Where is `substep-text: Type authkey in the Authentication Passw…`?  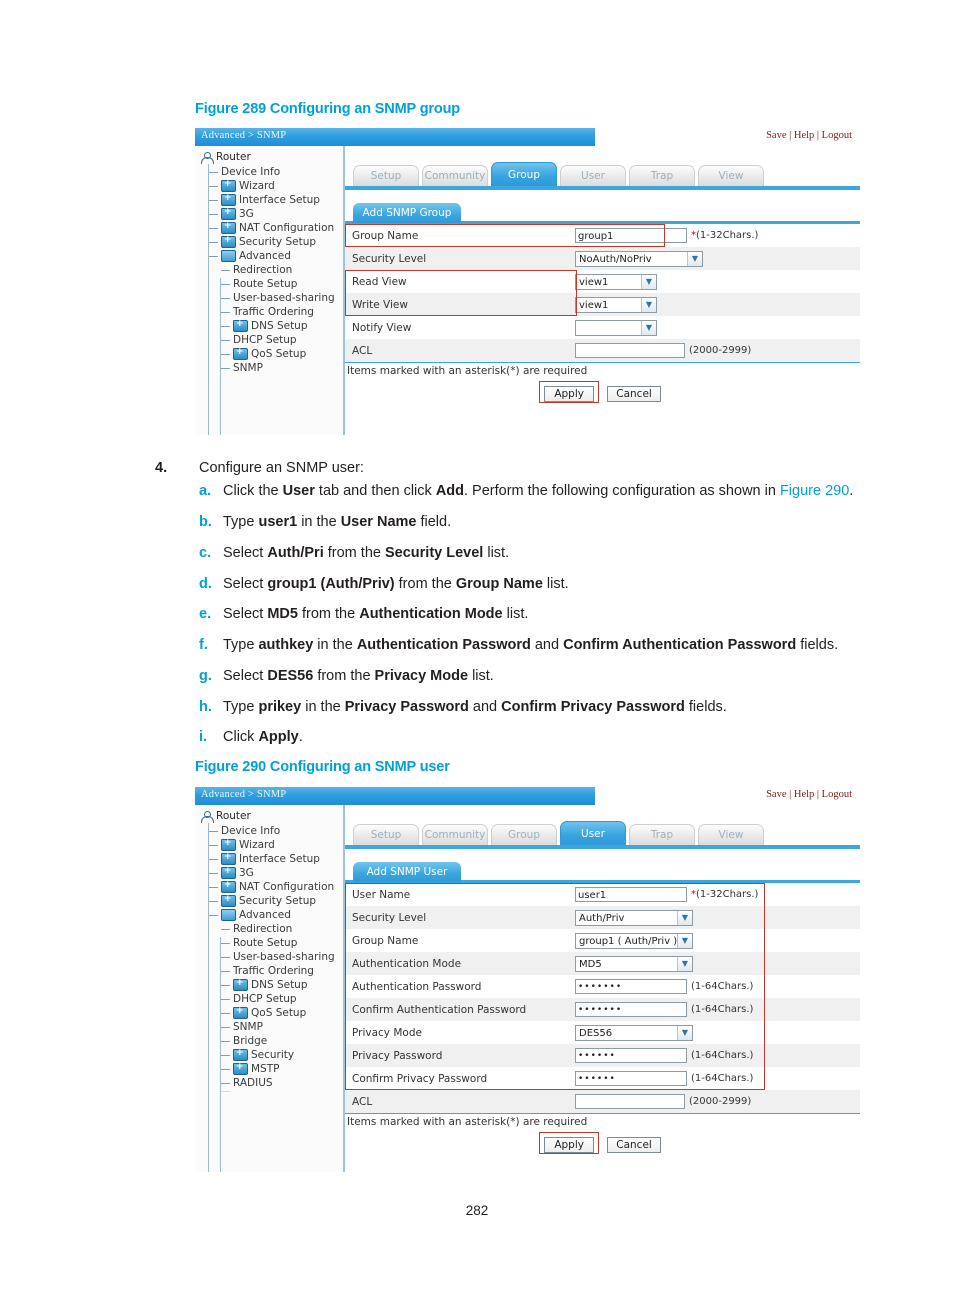 substep-text: Type authkey in the Authentication Passw… is located at coordinates (539, 646).